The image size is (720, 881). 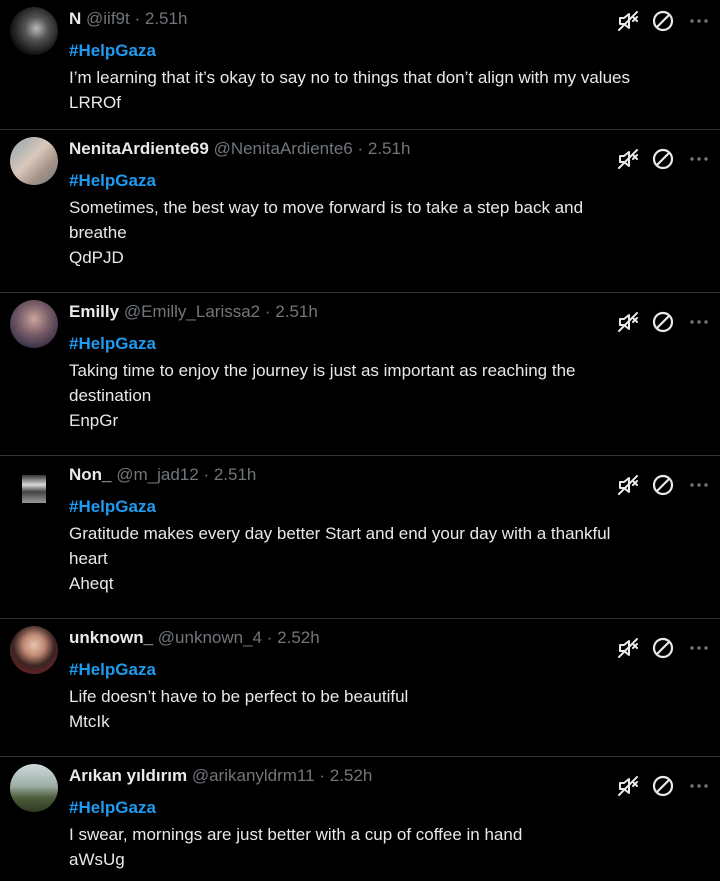 I want to click on post-line: MtcIk, so click(x=89, y=721).